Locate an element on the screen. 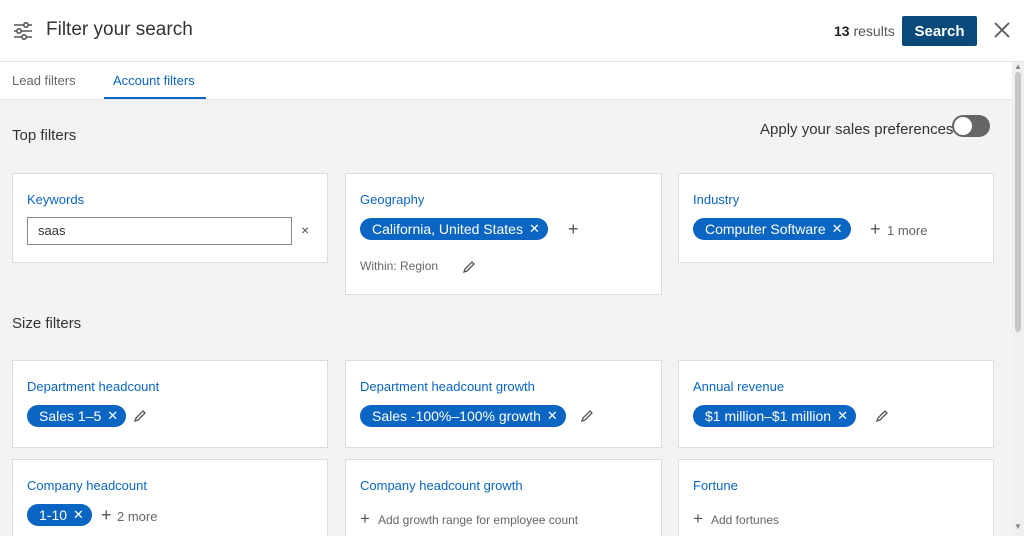 This screenshot has height=536, width=1024. tab-lead-filters: Lead filters is located at coordinates (44, 80).